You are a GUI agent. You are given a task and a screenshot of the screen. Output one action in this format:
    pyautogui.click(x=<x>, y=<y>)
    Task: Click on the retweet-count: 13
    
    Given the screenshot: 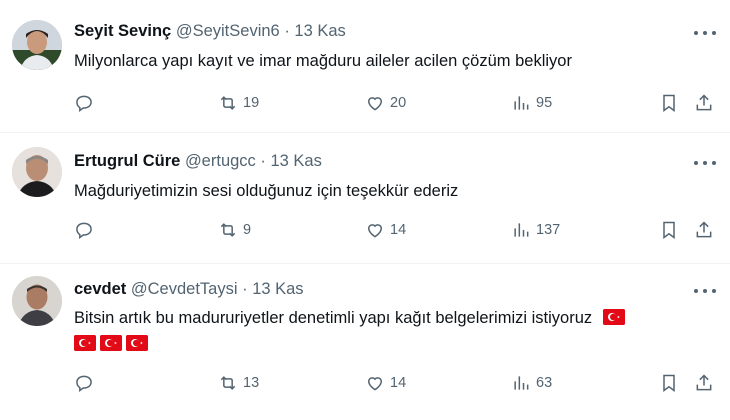 What is the action you would take?
    pyautogui.click(x=251, y=383)
    